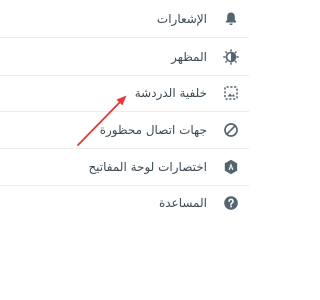 The height and width of the screenshot is (300, 320). I want to click on help-icon, so click(231, 203).